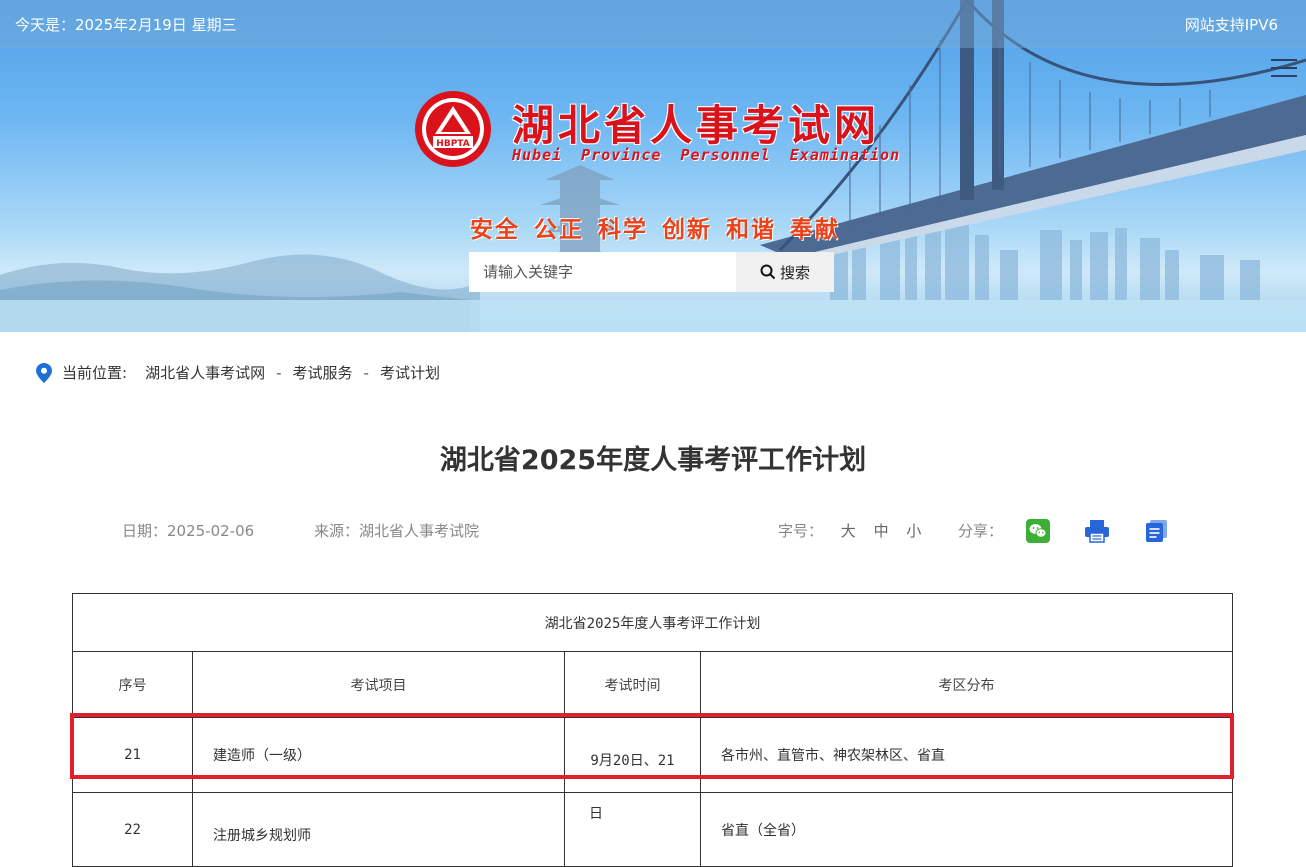  I want to click on ipv6-support-label: 网站支持IPV6, so click(1231, 25).